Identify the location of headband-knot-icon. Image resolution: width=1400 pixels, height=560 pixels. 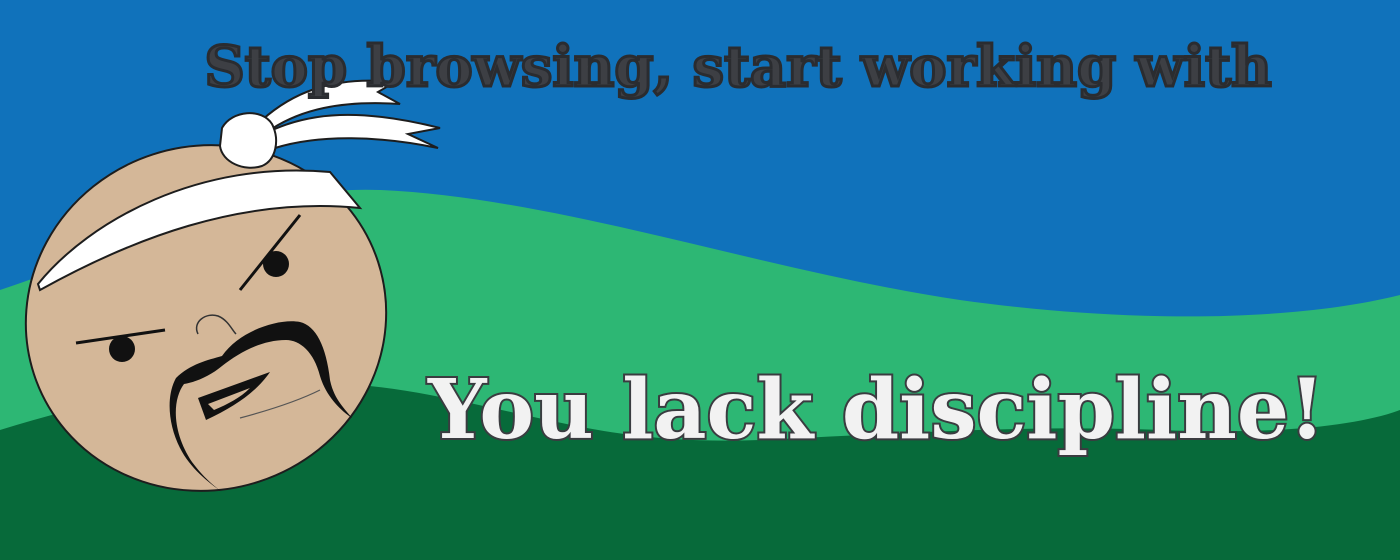
(248, 140).